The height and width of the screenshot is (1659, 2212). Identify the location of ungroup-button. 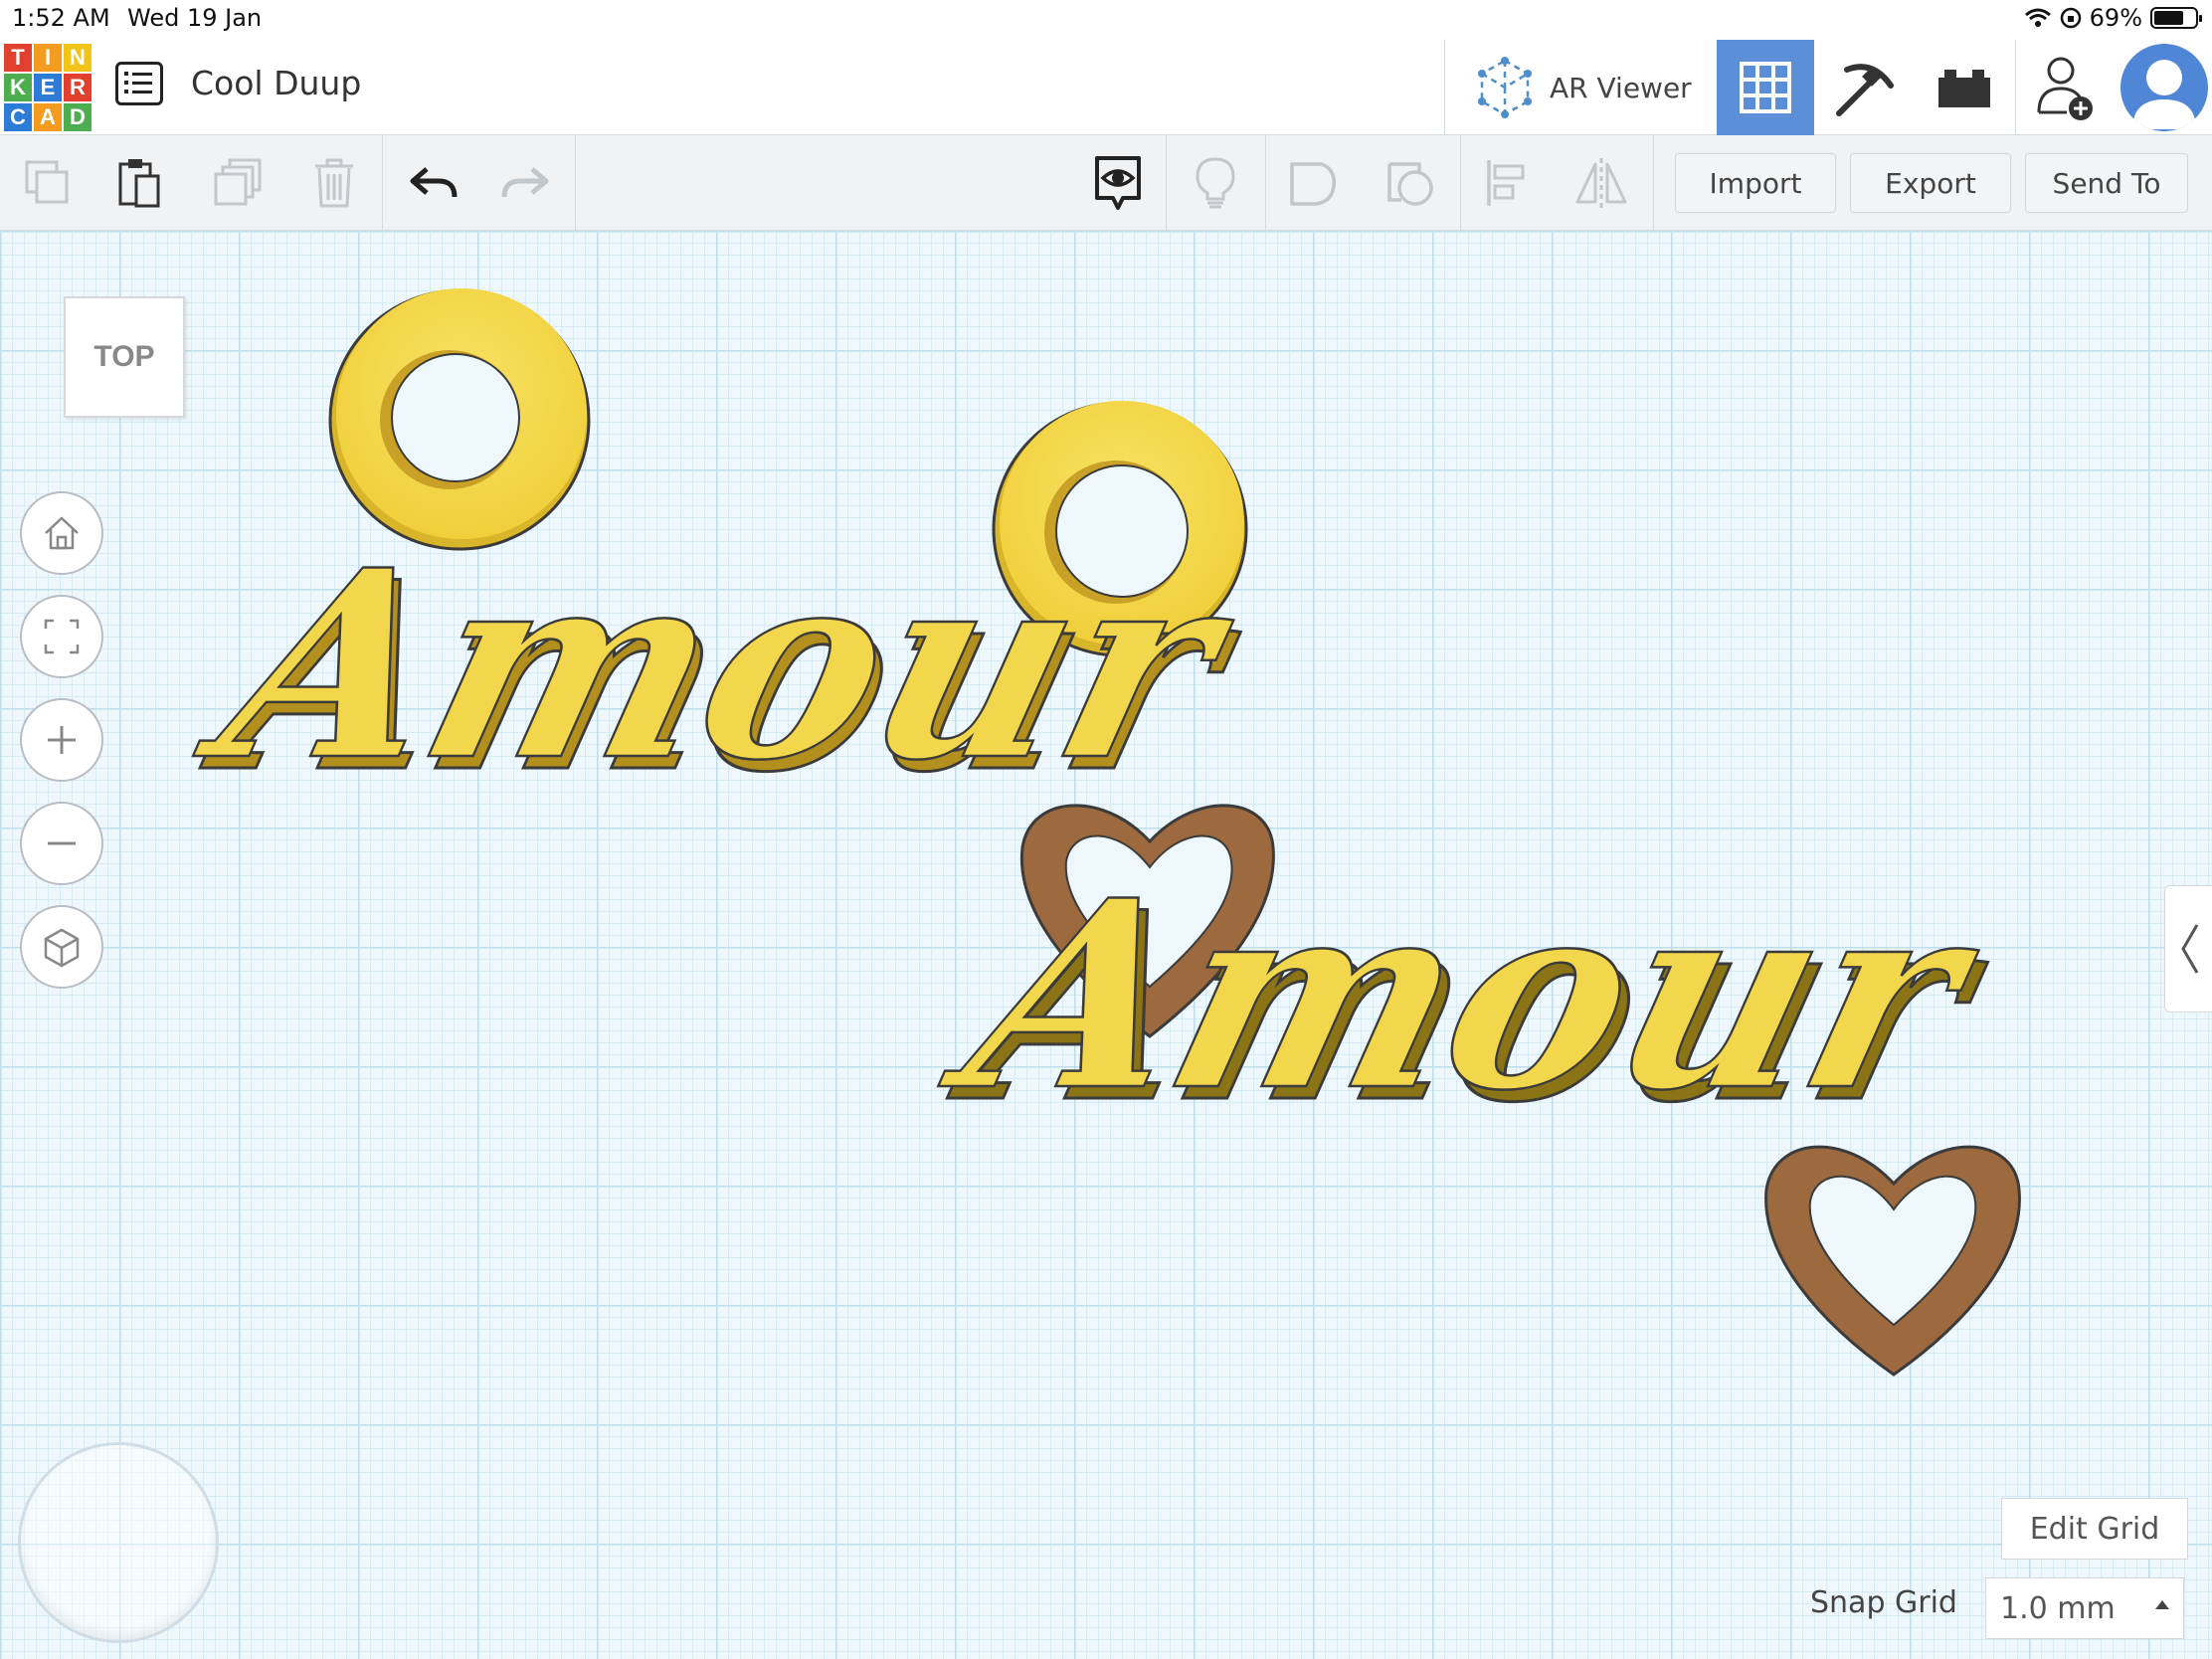
(1410, 183).